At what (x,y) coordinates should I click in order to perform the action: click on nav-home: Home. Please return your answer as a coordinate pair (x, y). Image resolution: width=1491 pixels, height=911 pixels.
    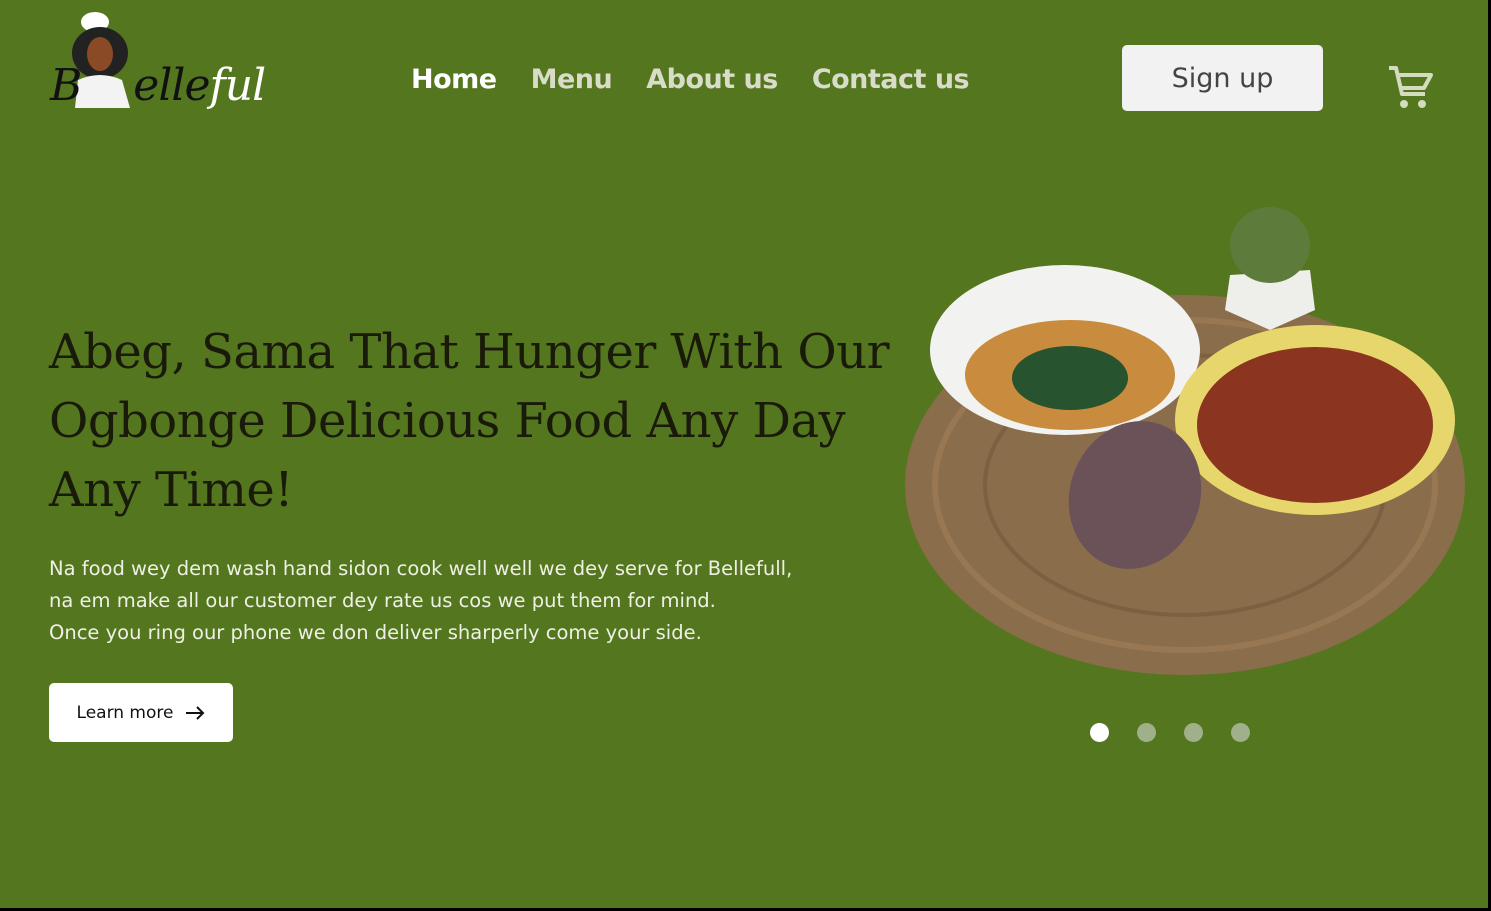
    Looking at the image, I should click on (454, 79).